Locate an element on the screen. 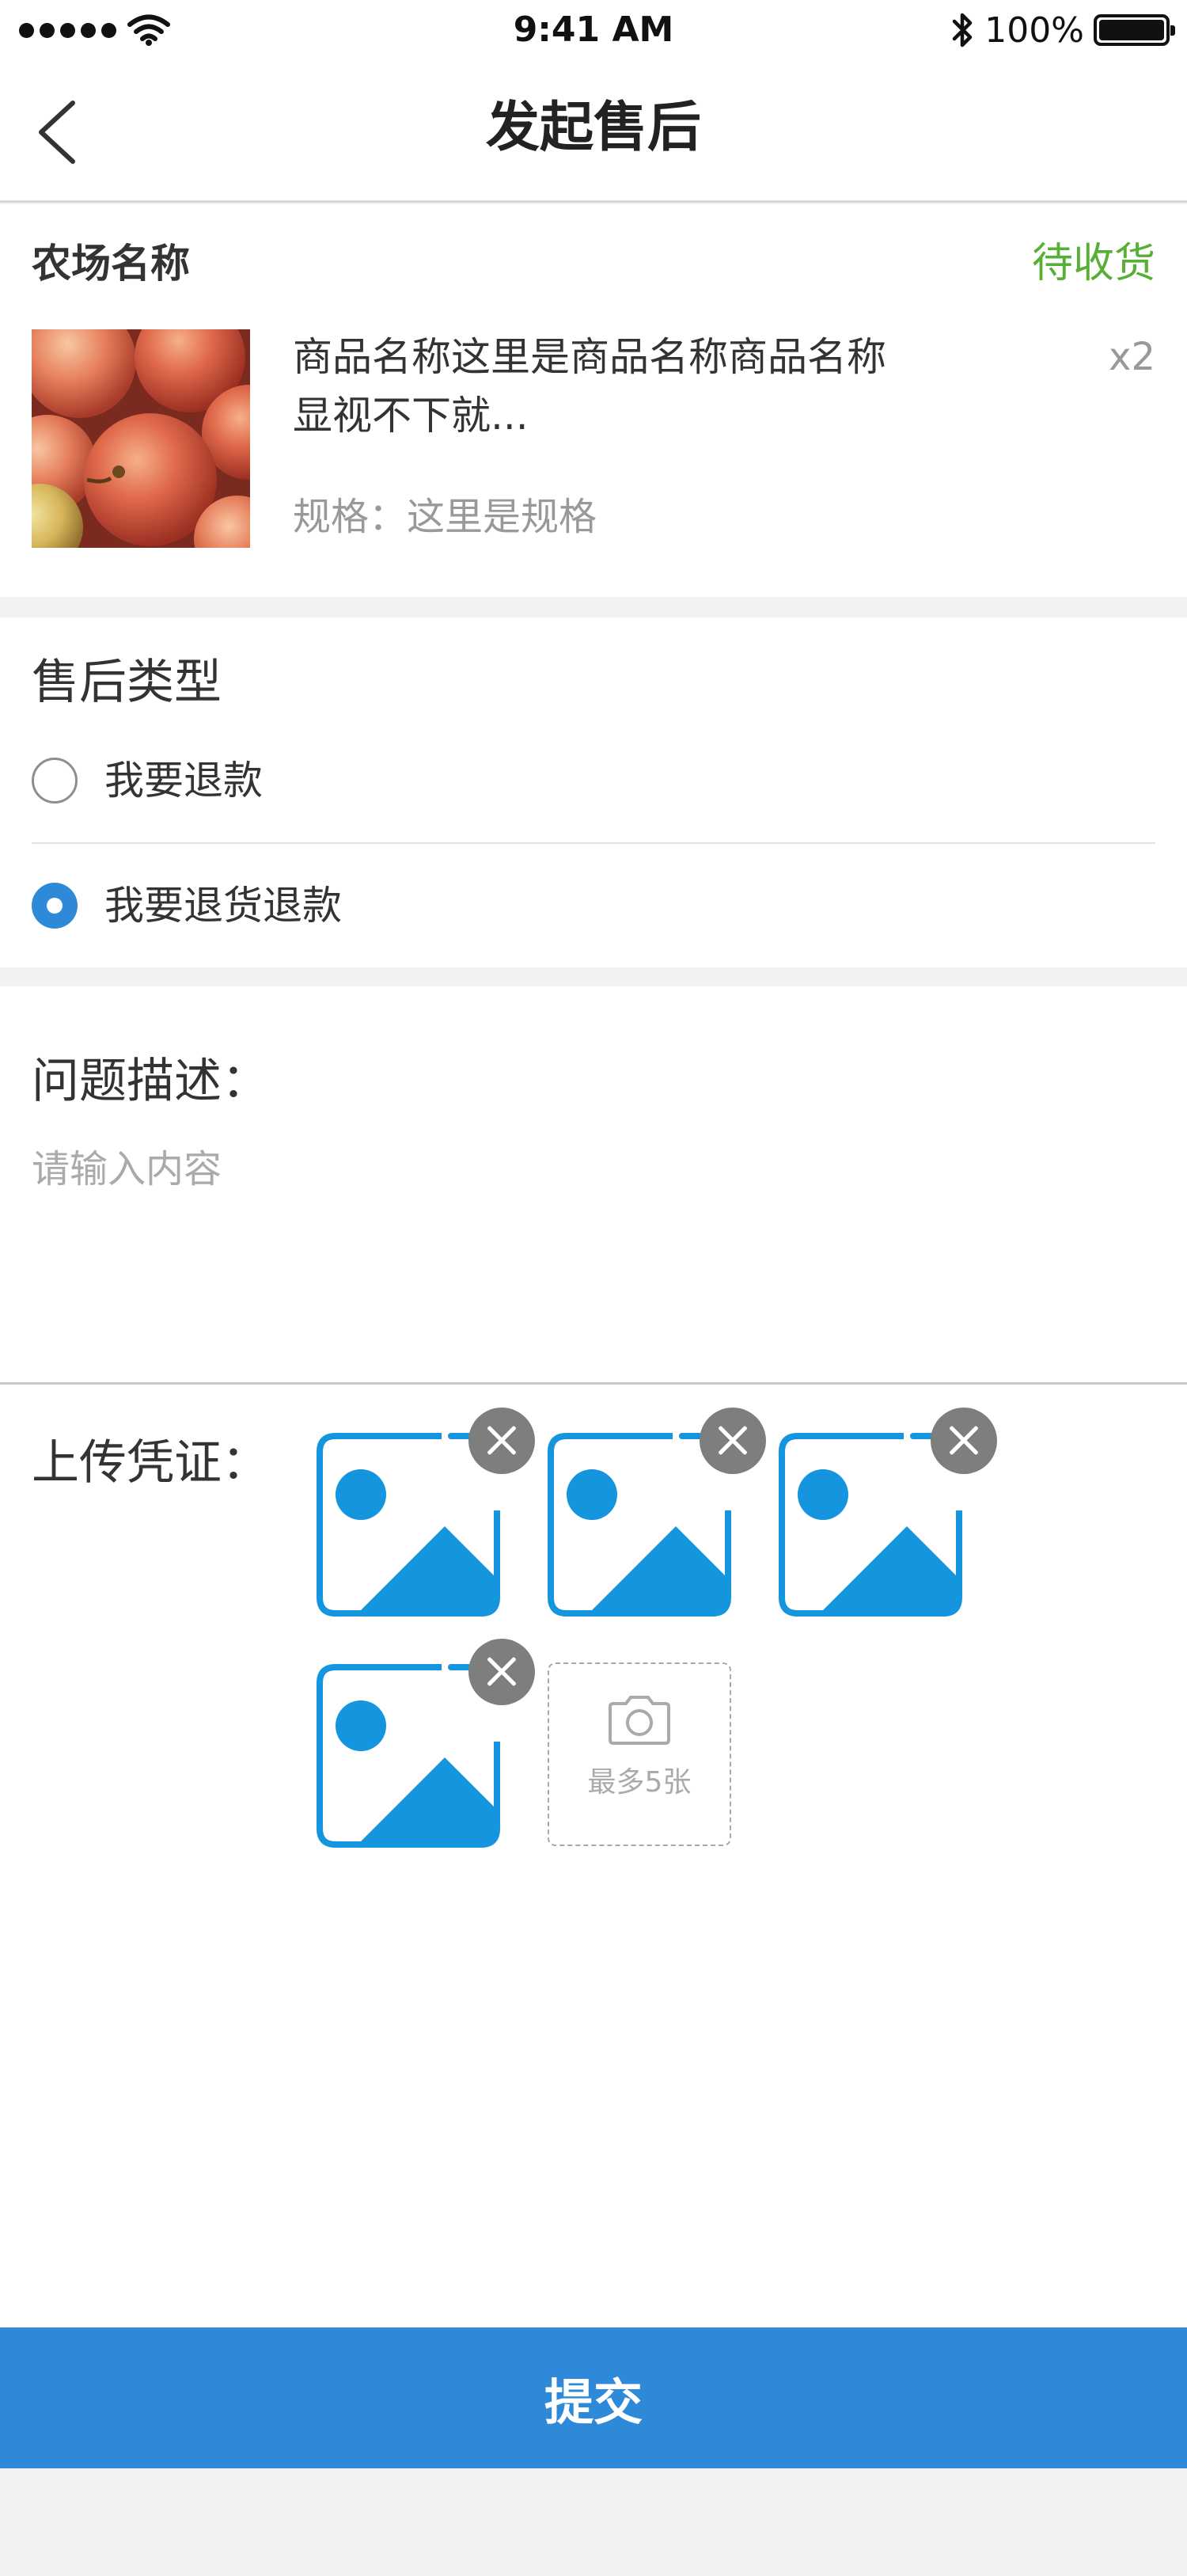 The width and height of the screenshot is (1187, 2576). status-bar: 9:41 AM 100% is located at coordinates (593, 30).